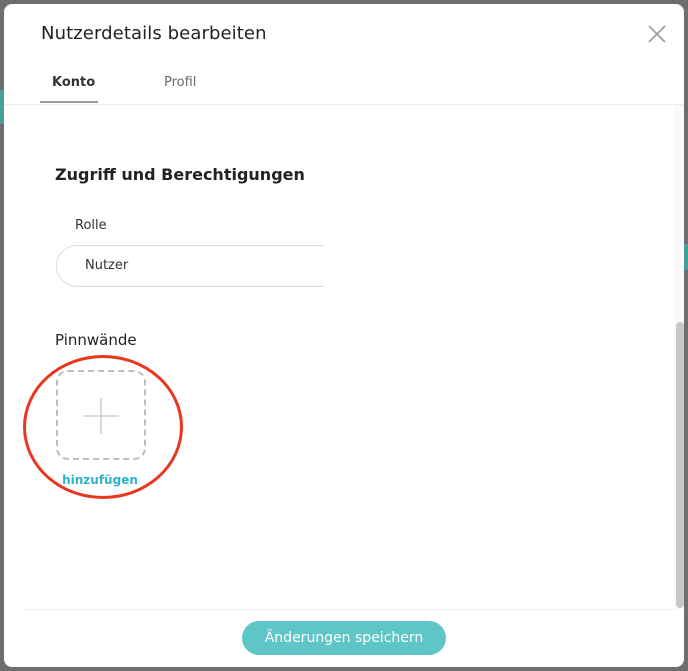  Describe the element at coordinates (154, 33) in the screenshot. I see `modal-title: Nutzerdetails bearbeiten` at that location.